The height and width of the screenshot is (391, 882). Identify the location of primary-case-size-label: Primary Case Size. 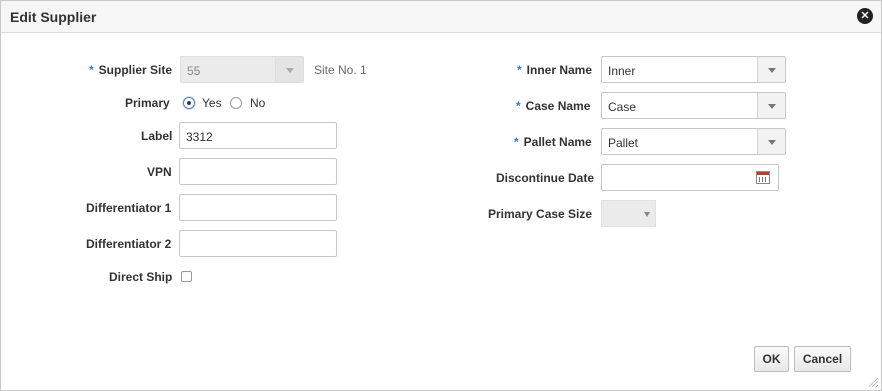
(540, 214).